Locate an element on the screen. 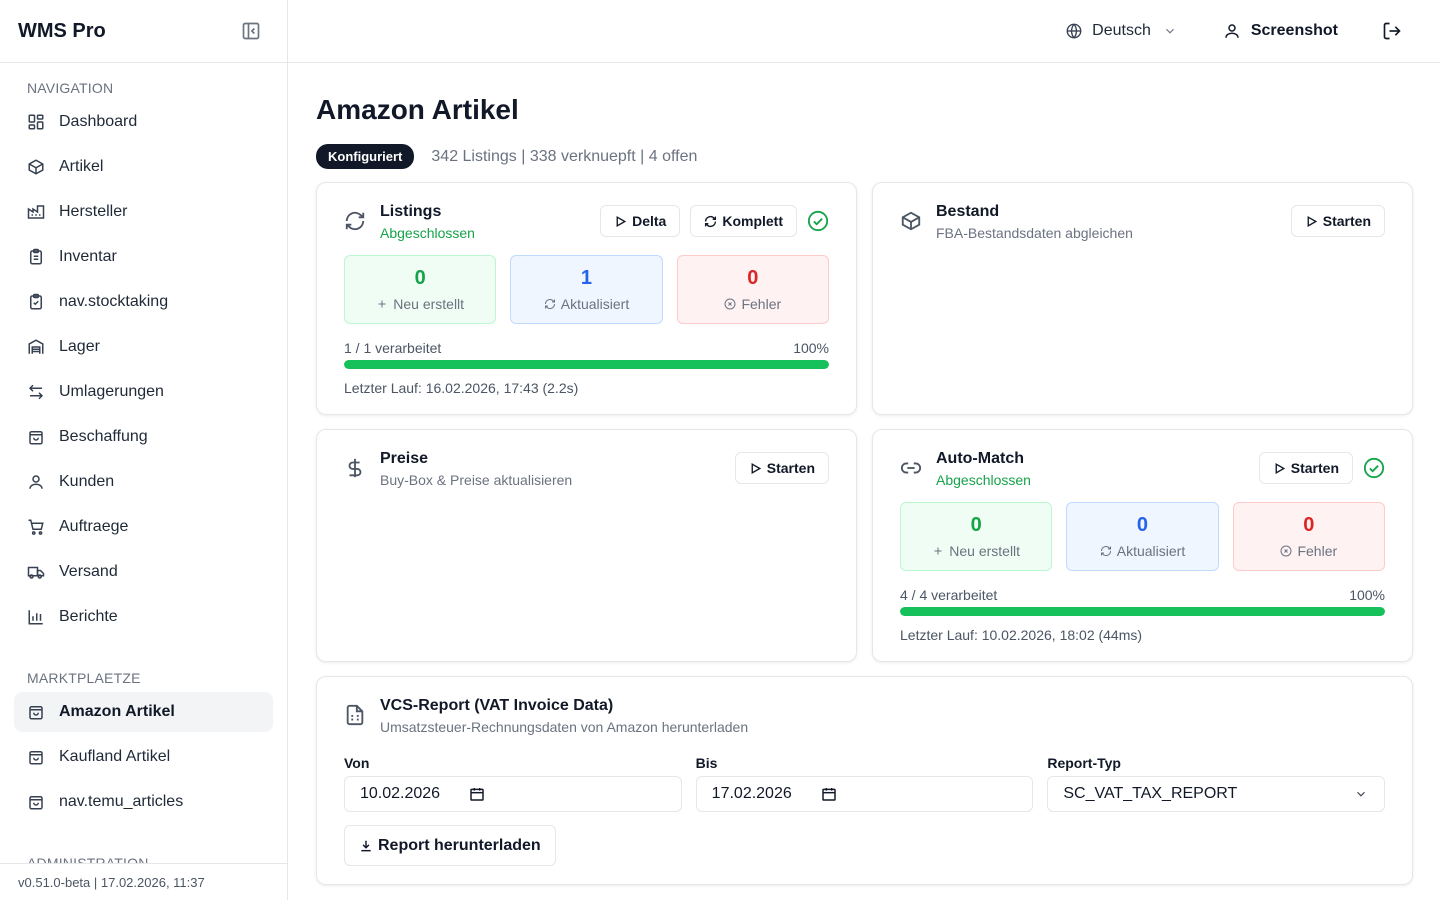  listing-summary: 342 Listings | 338 verknuepft | 4 offen is located at coordinates (564, 156).